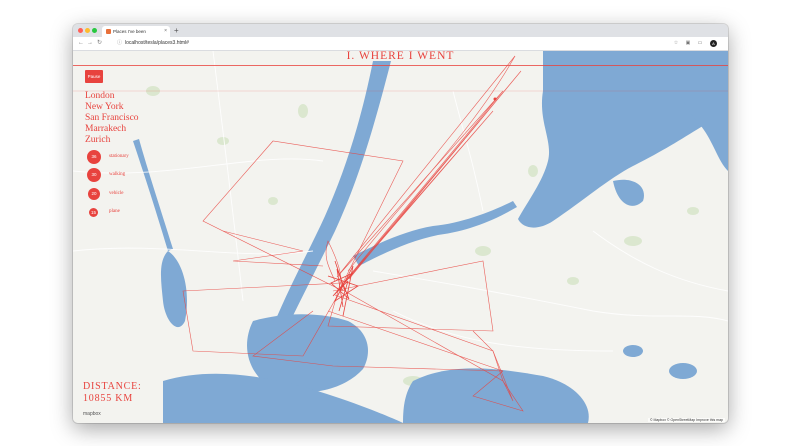  Describe the element at coordinates (127, 194) in the screenshot. I see `mode-vehicle: 20 vehicle` at that location.